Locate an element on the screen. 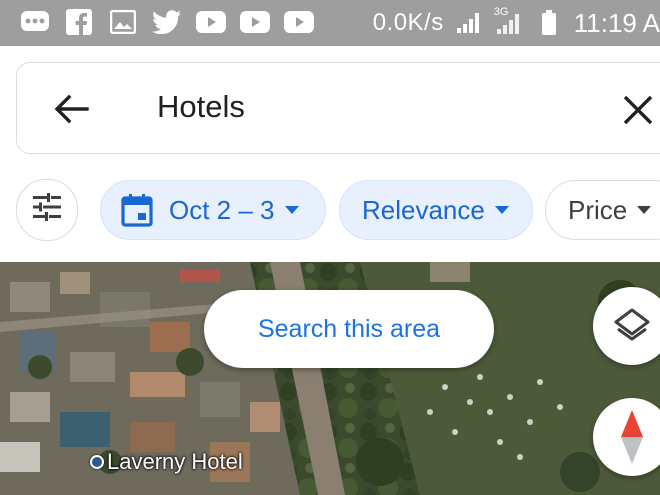 This screenshot has width=660, height=495. close-icon is located at coordinates (638, 110).